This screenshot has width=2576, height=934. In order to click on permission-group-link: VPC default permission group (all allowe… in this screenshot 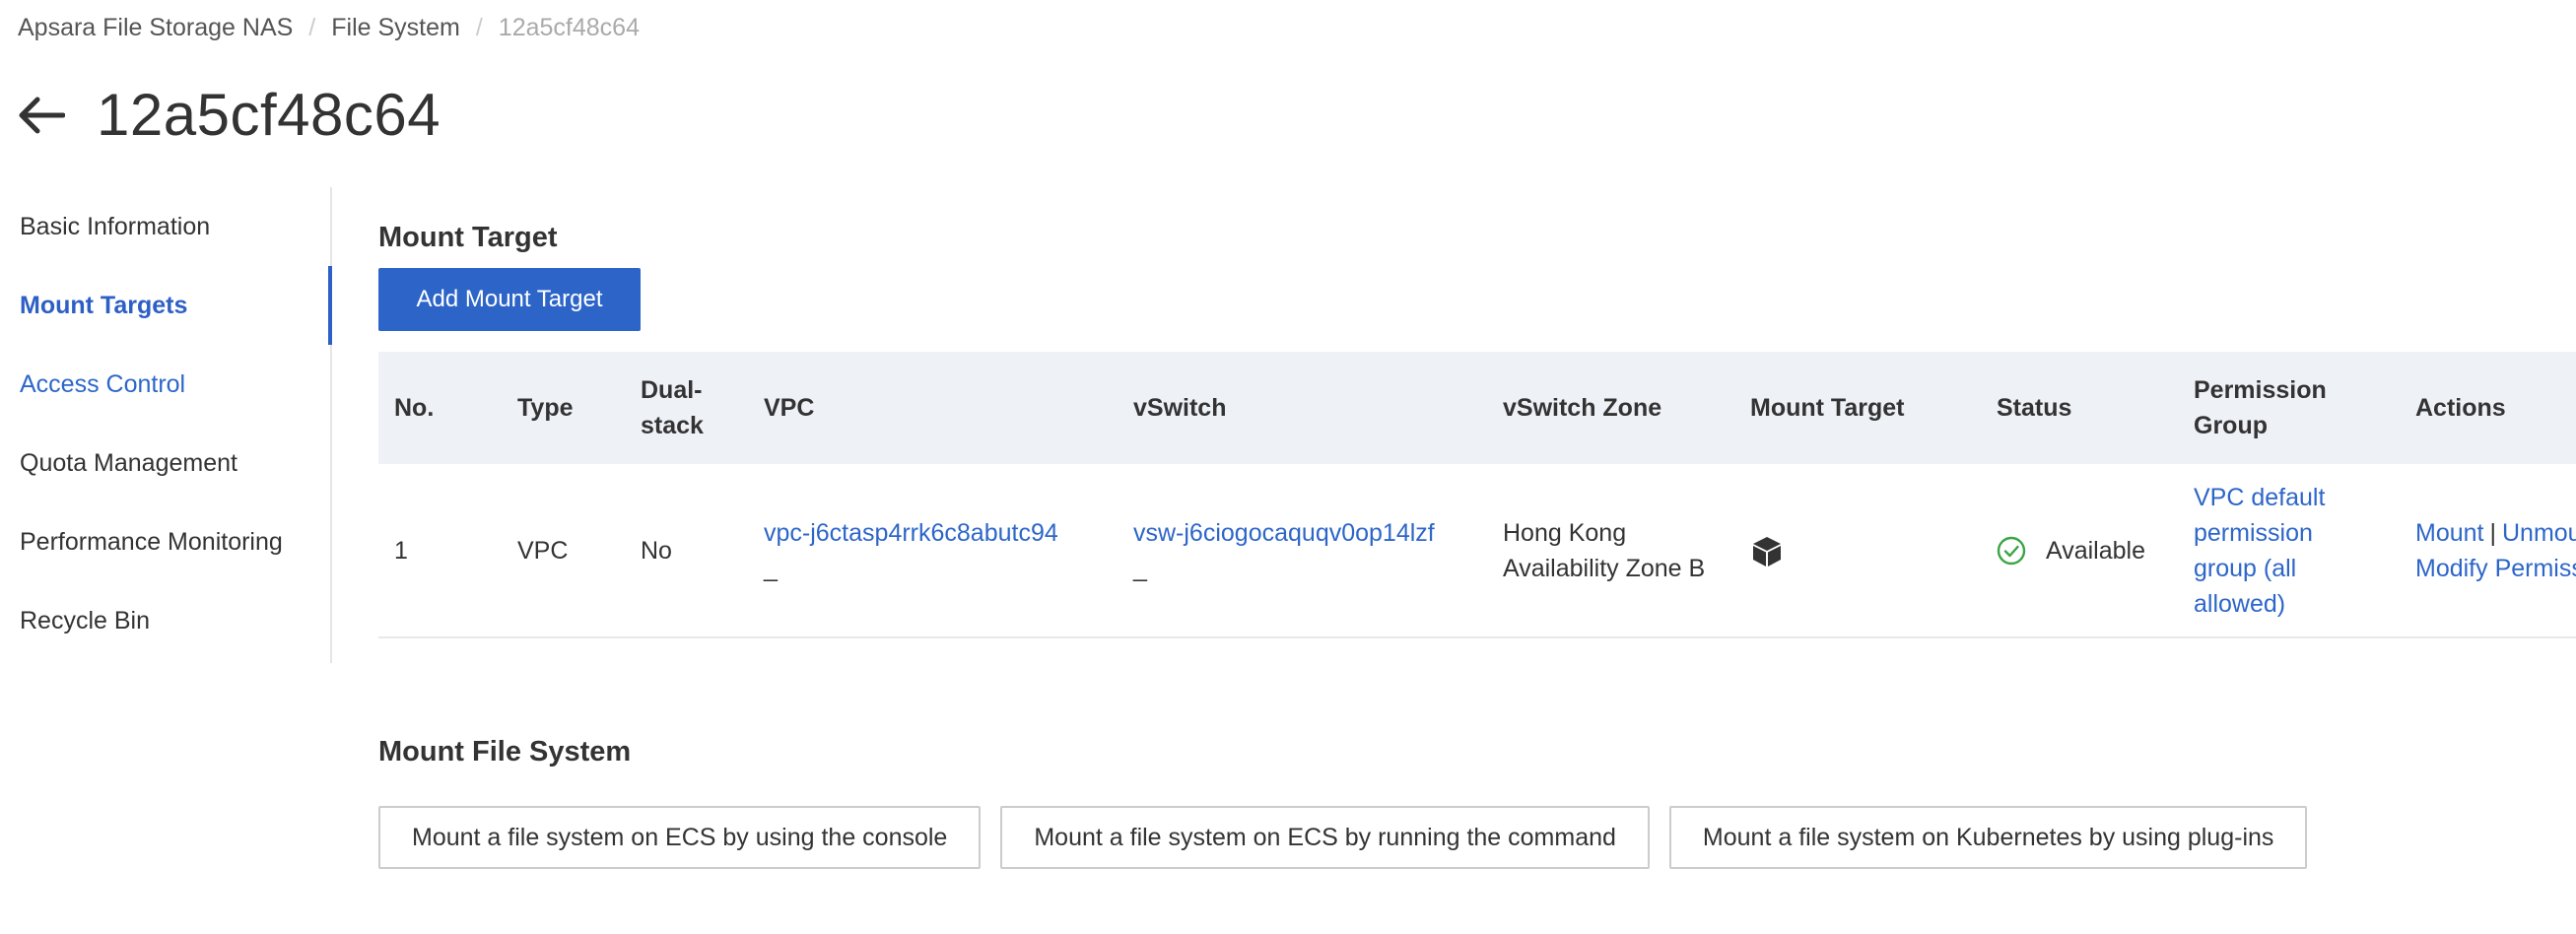, I will do `click(2259, 551)`.